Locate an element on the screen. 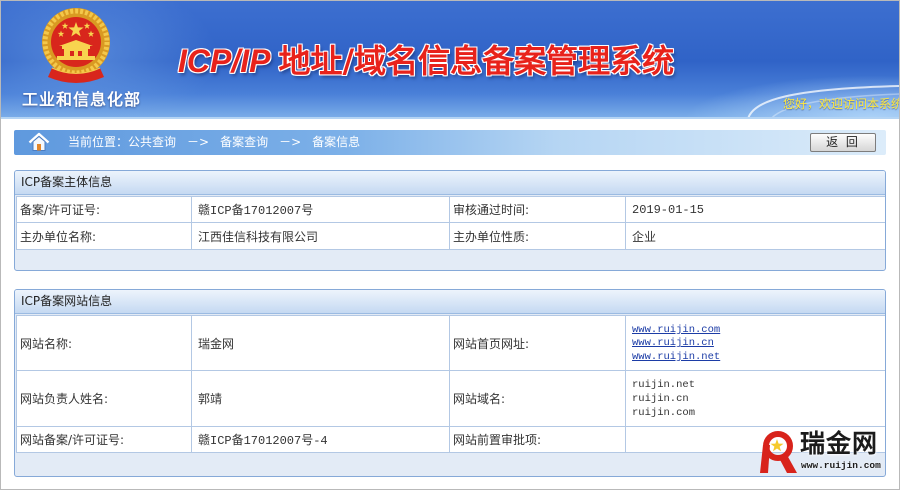 The image size is (900, 490). ministry-name: 工业和信息化部 is located at coordinates (82, 99).